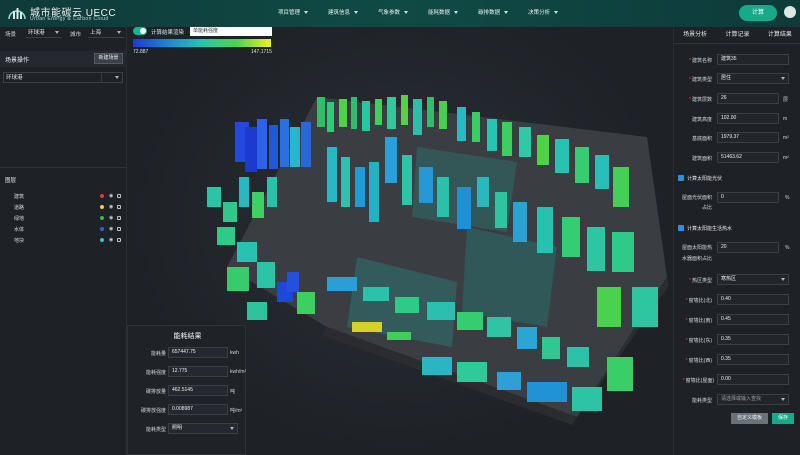  What do you see at coordinates (44, 33) in the screenshot?
I see `scene-select: 环球港` at bounding box center [44, 33].